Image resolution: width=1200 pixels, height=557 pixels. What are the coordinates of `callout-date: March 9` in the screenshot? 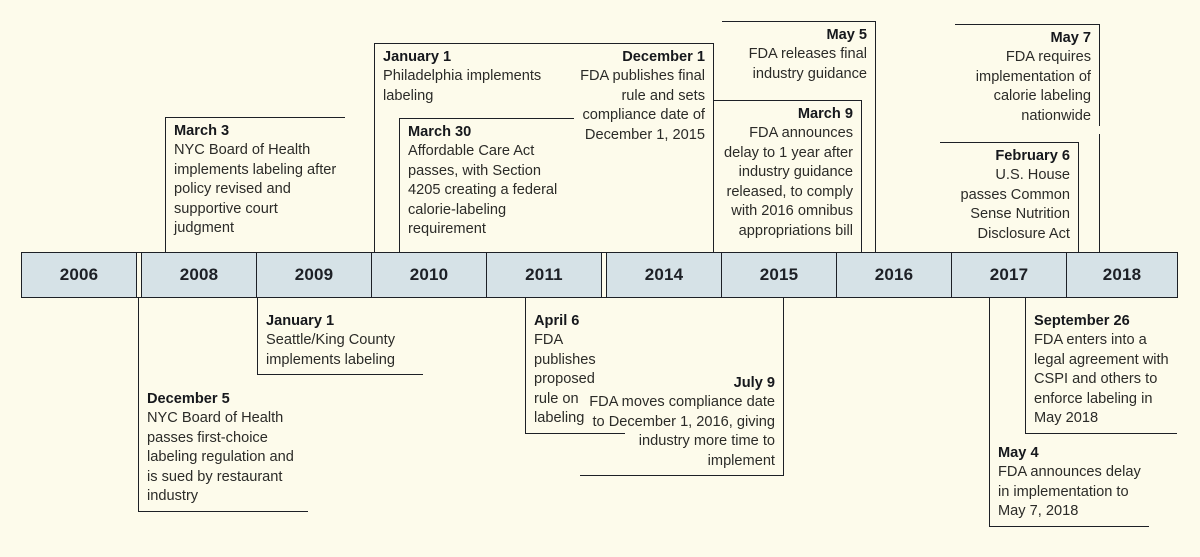 It's located at (825, 114).